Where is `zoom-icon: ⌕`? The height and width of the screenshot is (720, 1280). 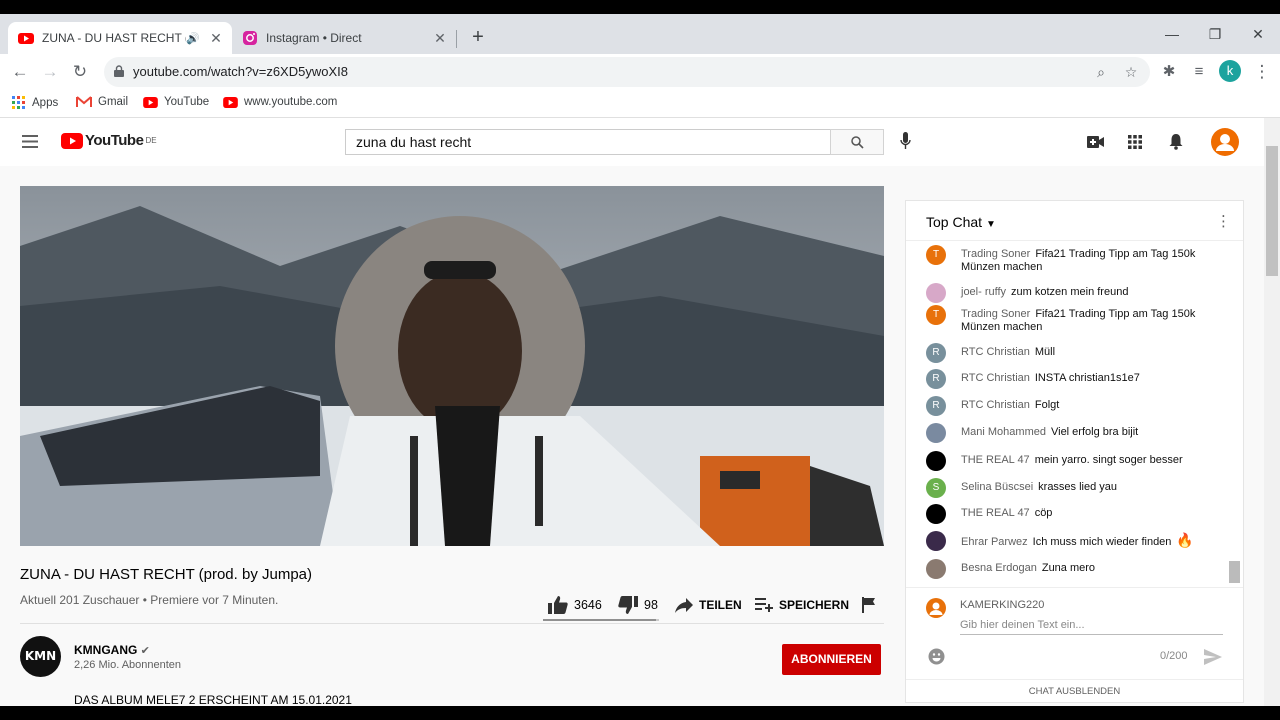 zoom-icon: ⌕ is located at coordinates (1101, 72).